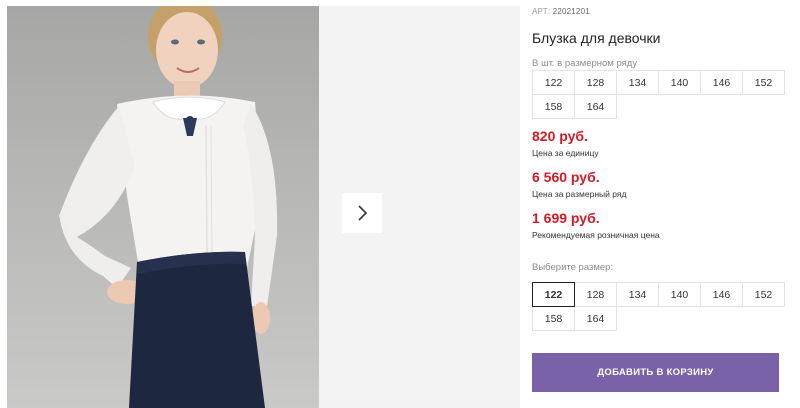 The image size is (800, 408). I want to click on product-sku: АРТ: 22021201, so click(561, 11).